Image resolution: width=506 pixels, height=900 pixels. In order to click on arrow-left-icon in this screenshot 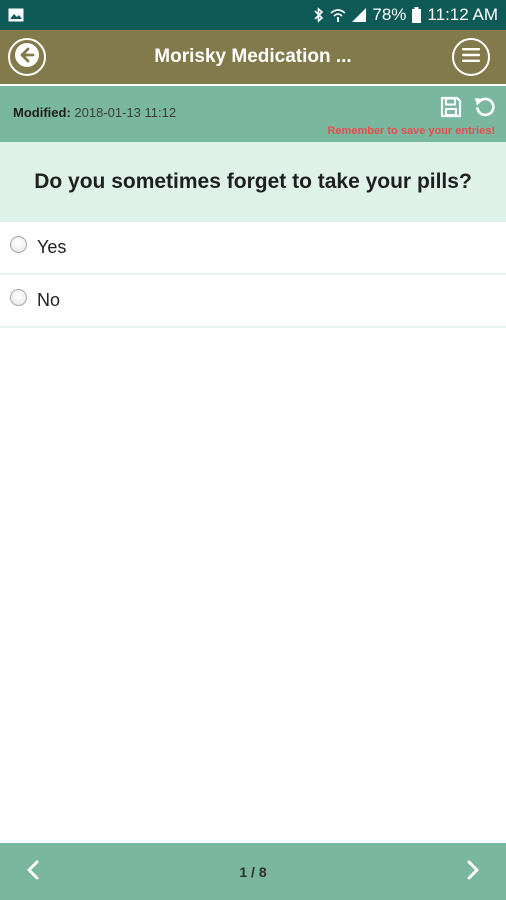, I will do `click(27, 57)`.